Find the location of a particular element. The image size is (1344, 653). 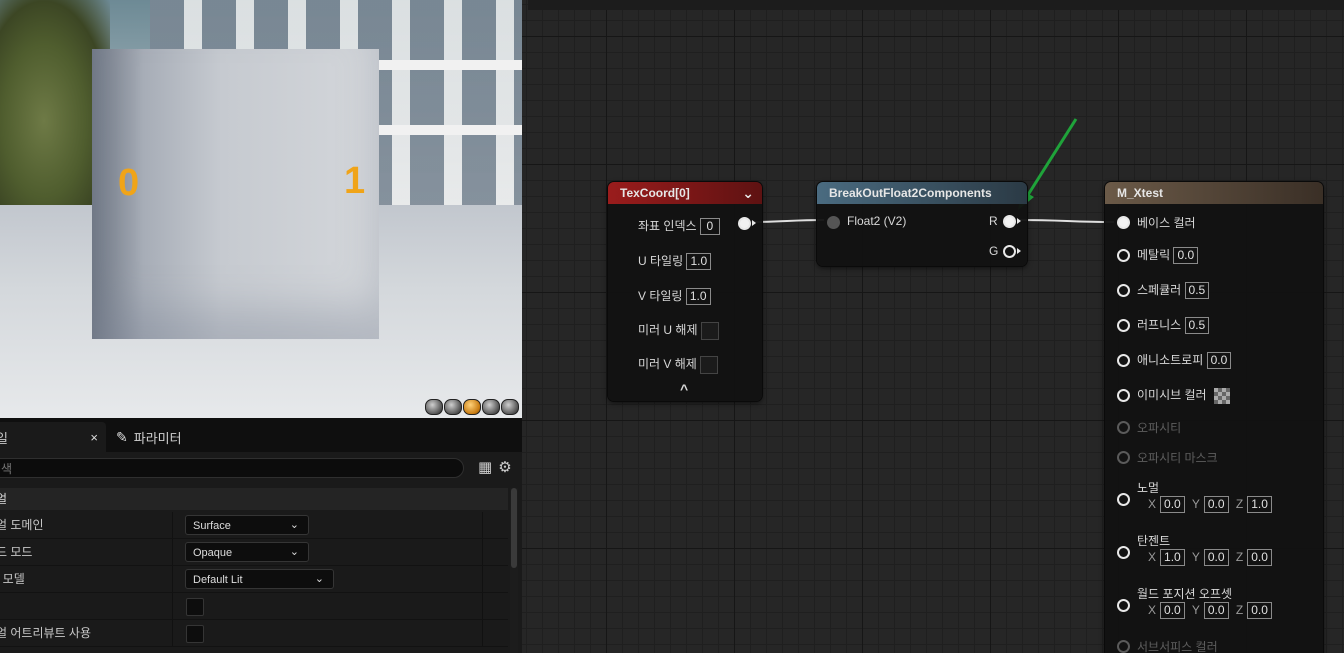

property-label is located at coordinates (86, 606).